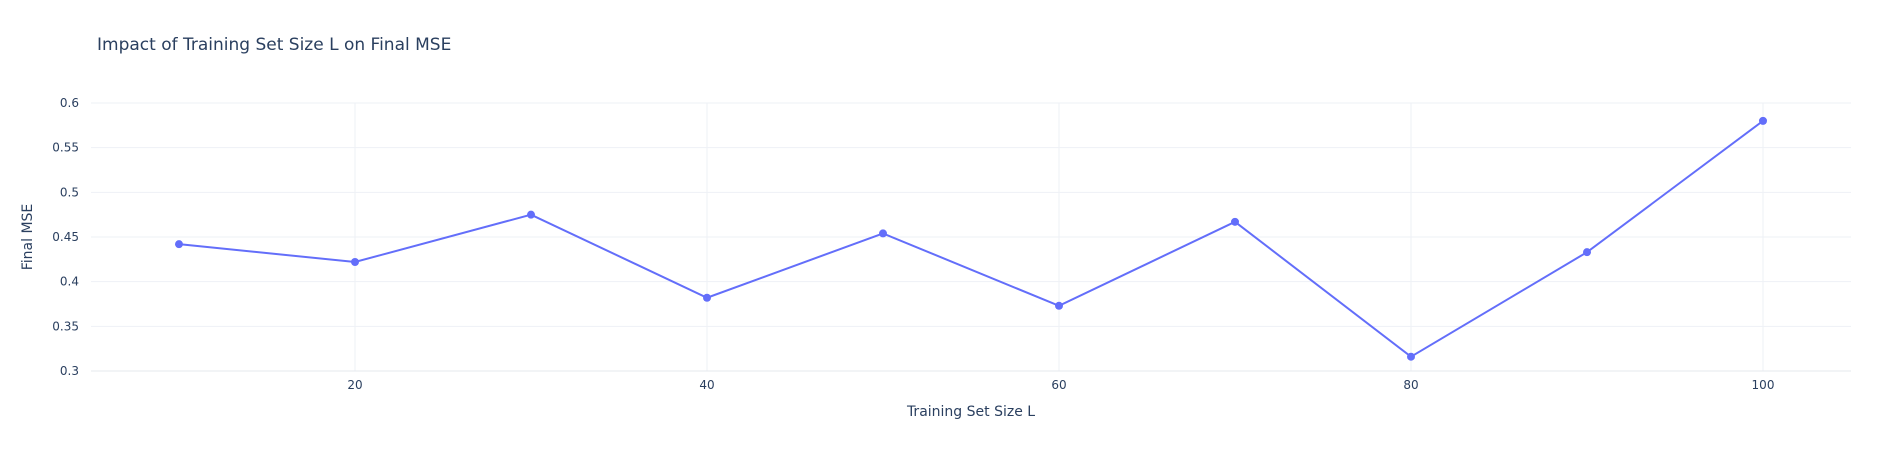 The height and width of the screenshot is (450, 1903). Describe the element at coordinates (1763, 385) in the screenshot. I see `x-tick-label: 100` at that location.